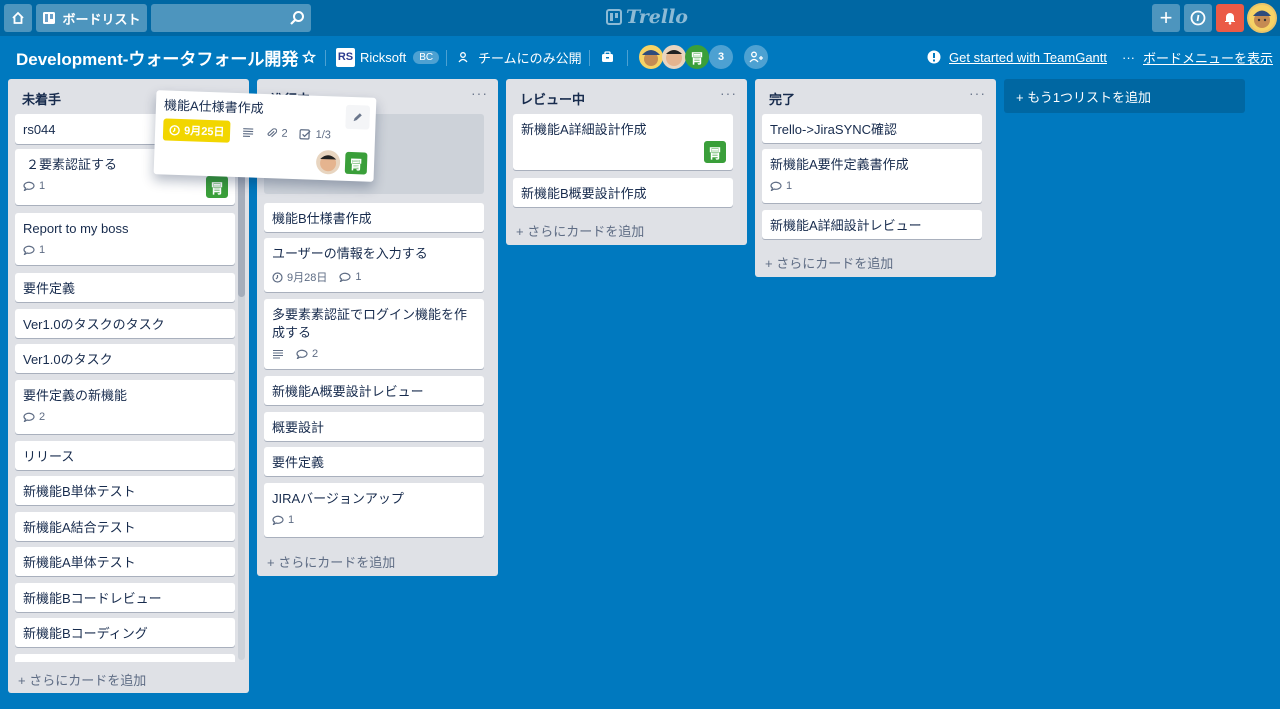  What do you see at coordinates (297, 18) in the screenshot?
I see `search-icon` at bounding box center [297, 18].